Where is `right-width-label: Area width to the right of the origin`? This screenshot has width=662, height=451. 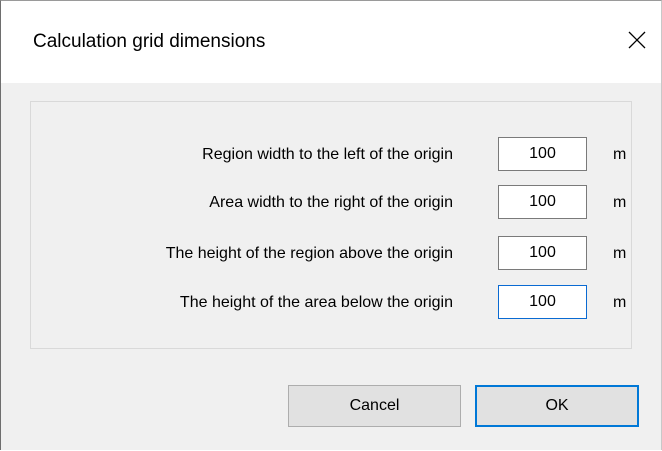 right-width-label: Area width to the right of the origin is located at coordinates (331, 202).